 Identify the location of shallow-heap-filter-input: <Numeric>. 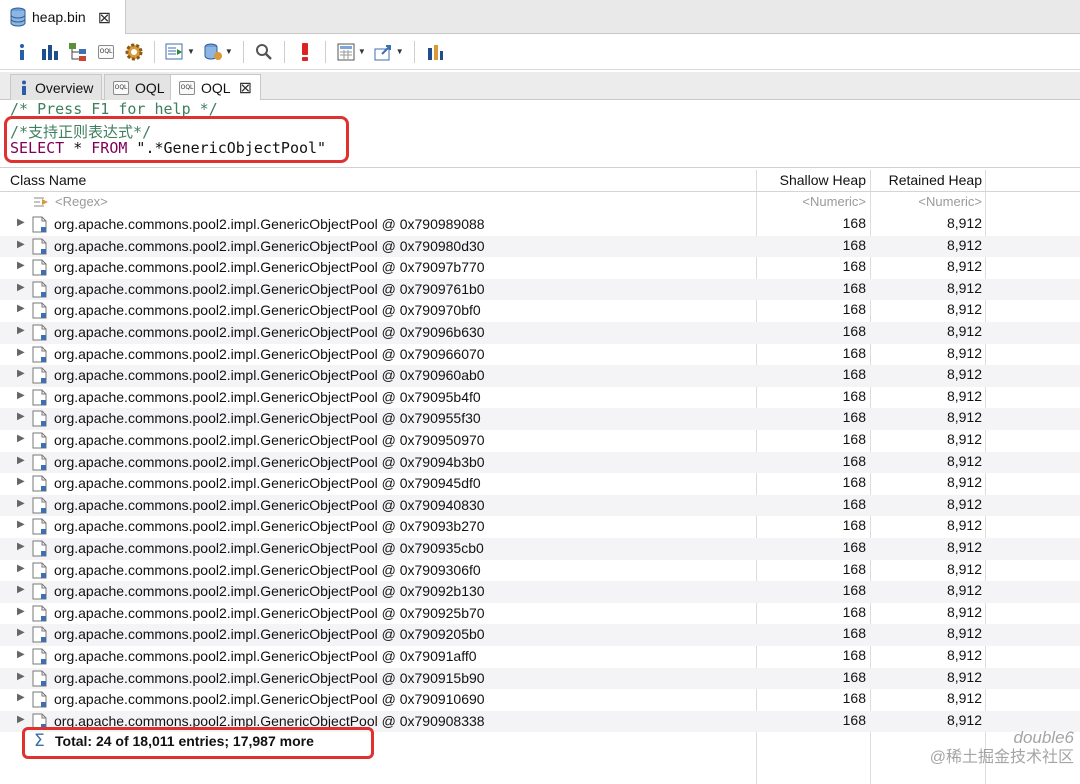
(834, 201).